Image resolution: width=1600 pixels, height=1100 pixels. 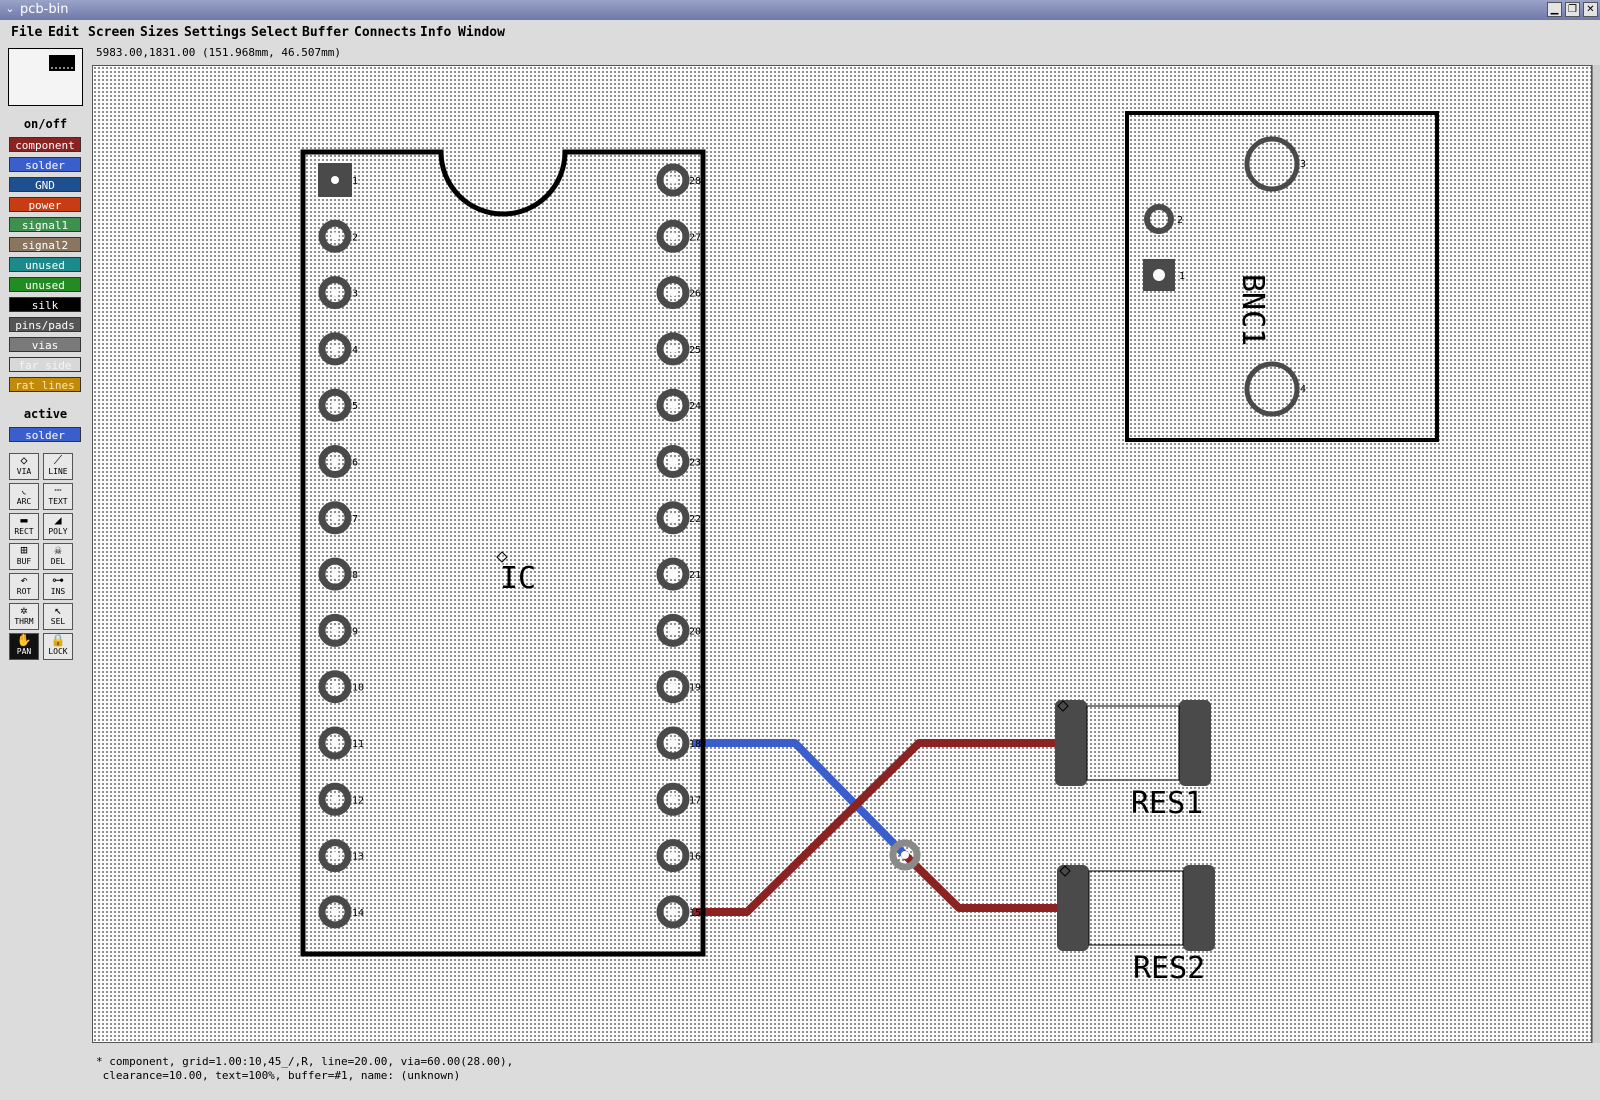 What do you see at coordinates (58, 520) in the screenshot?
I see `poly-icon: ◢` at bounding box center [58, 520].